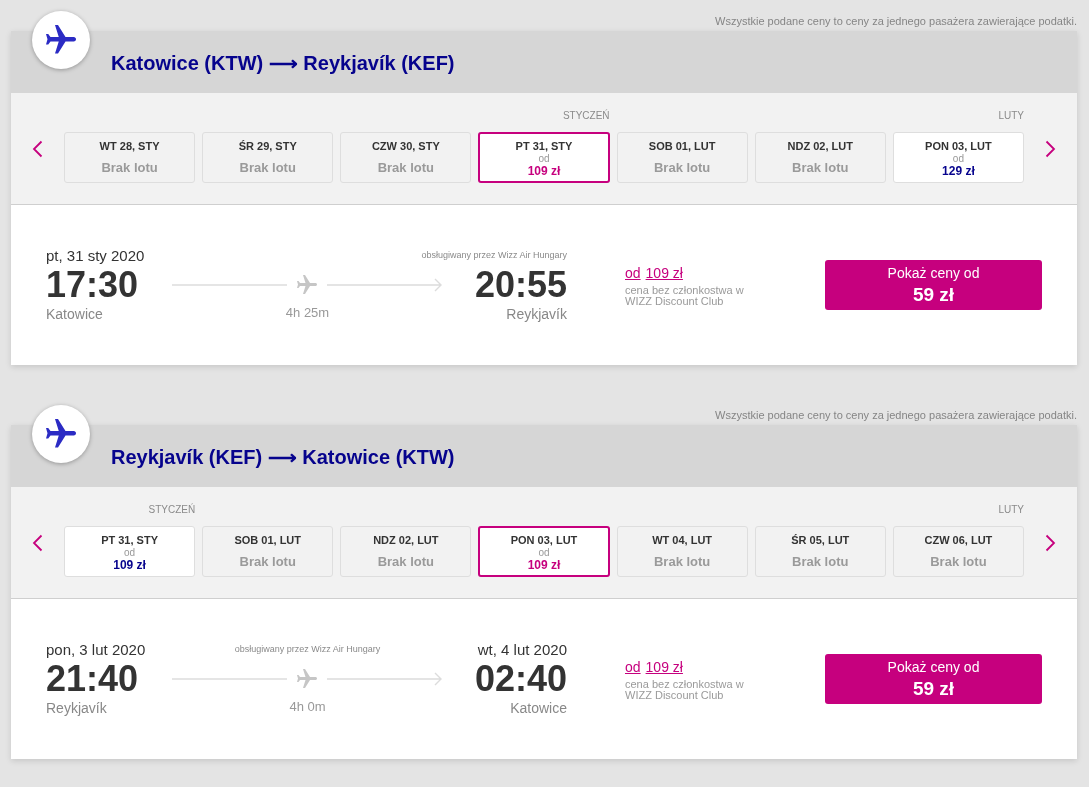  What do you see at coordinates (307, 706) in the screenshot?
I see `flight-duration: 4h 0m` at bounding box center [307, 706].